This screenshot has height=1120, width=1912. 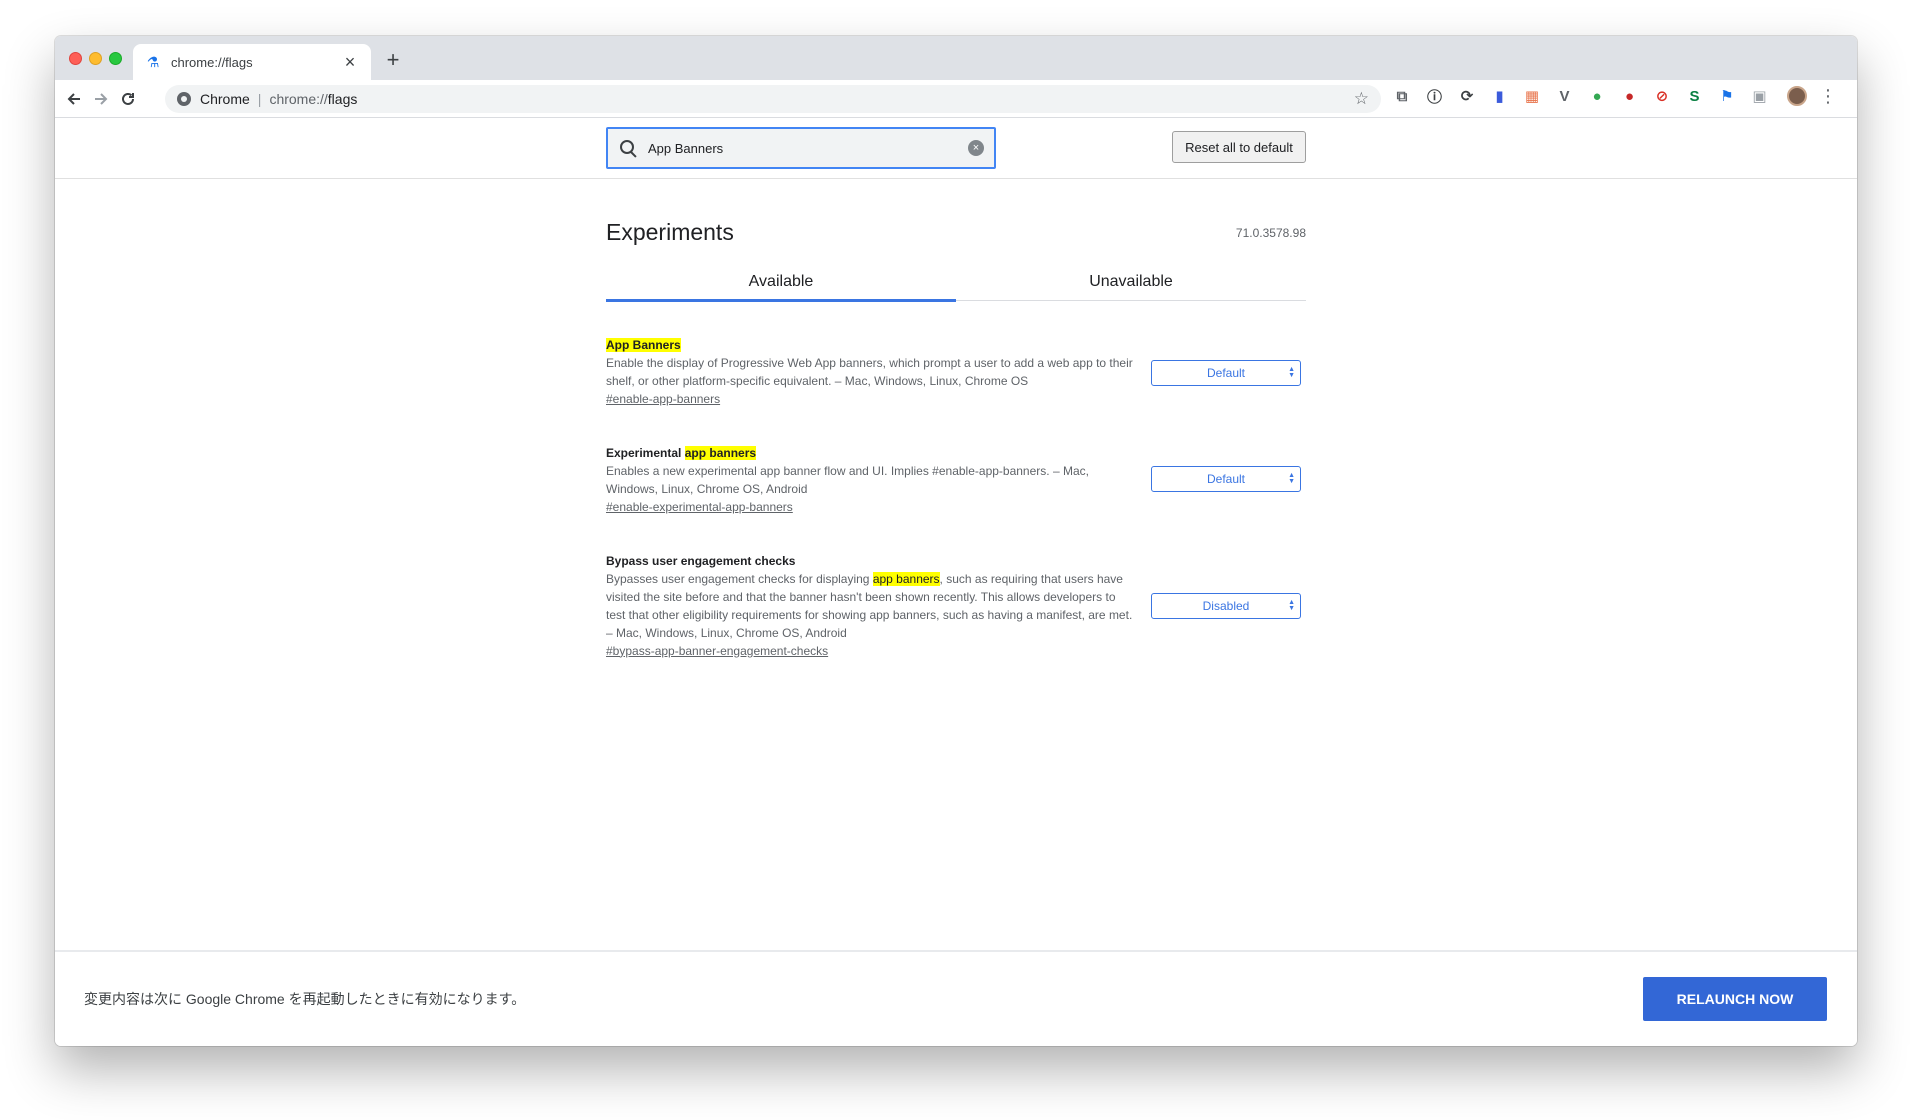 I want to click on back-arrow-icon, so click(x=73, y=99).